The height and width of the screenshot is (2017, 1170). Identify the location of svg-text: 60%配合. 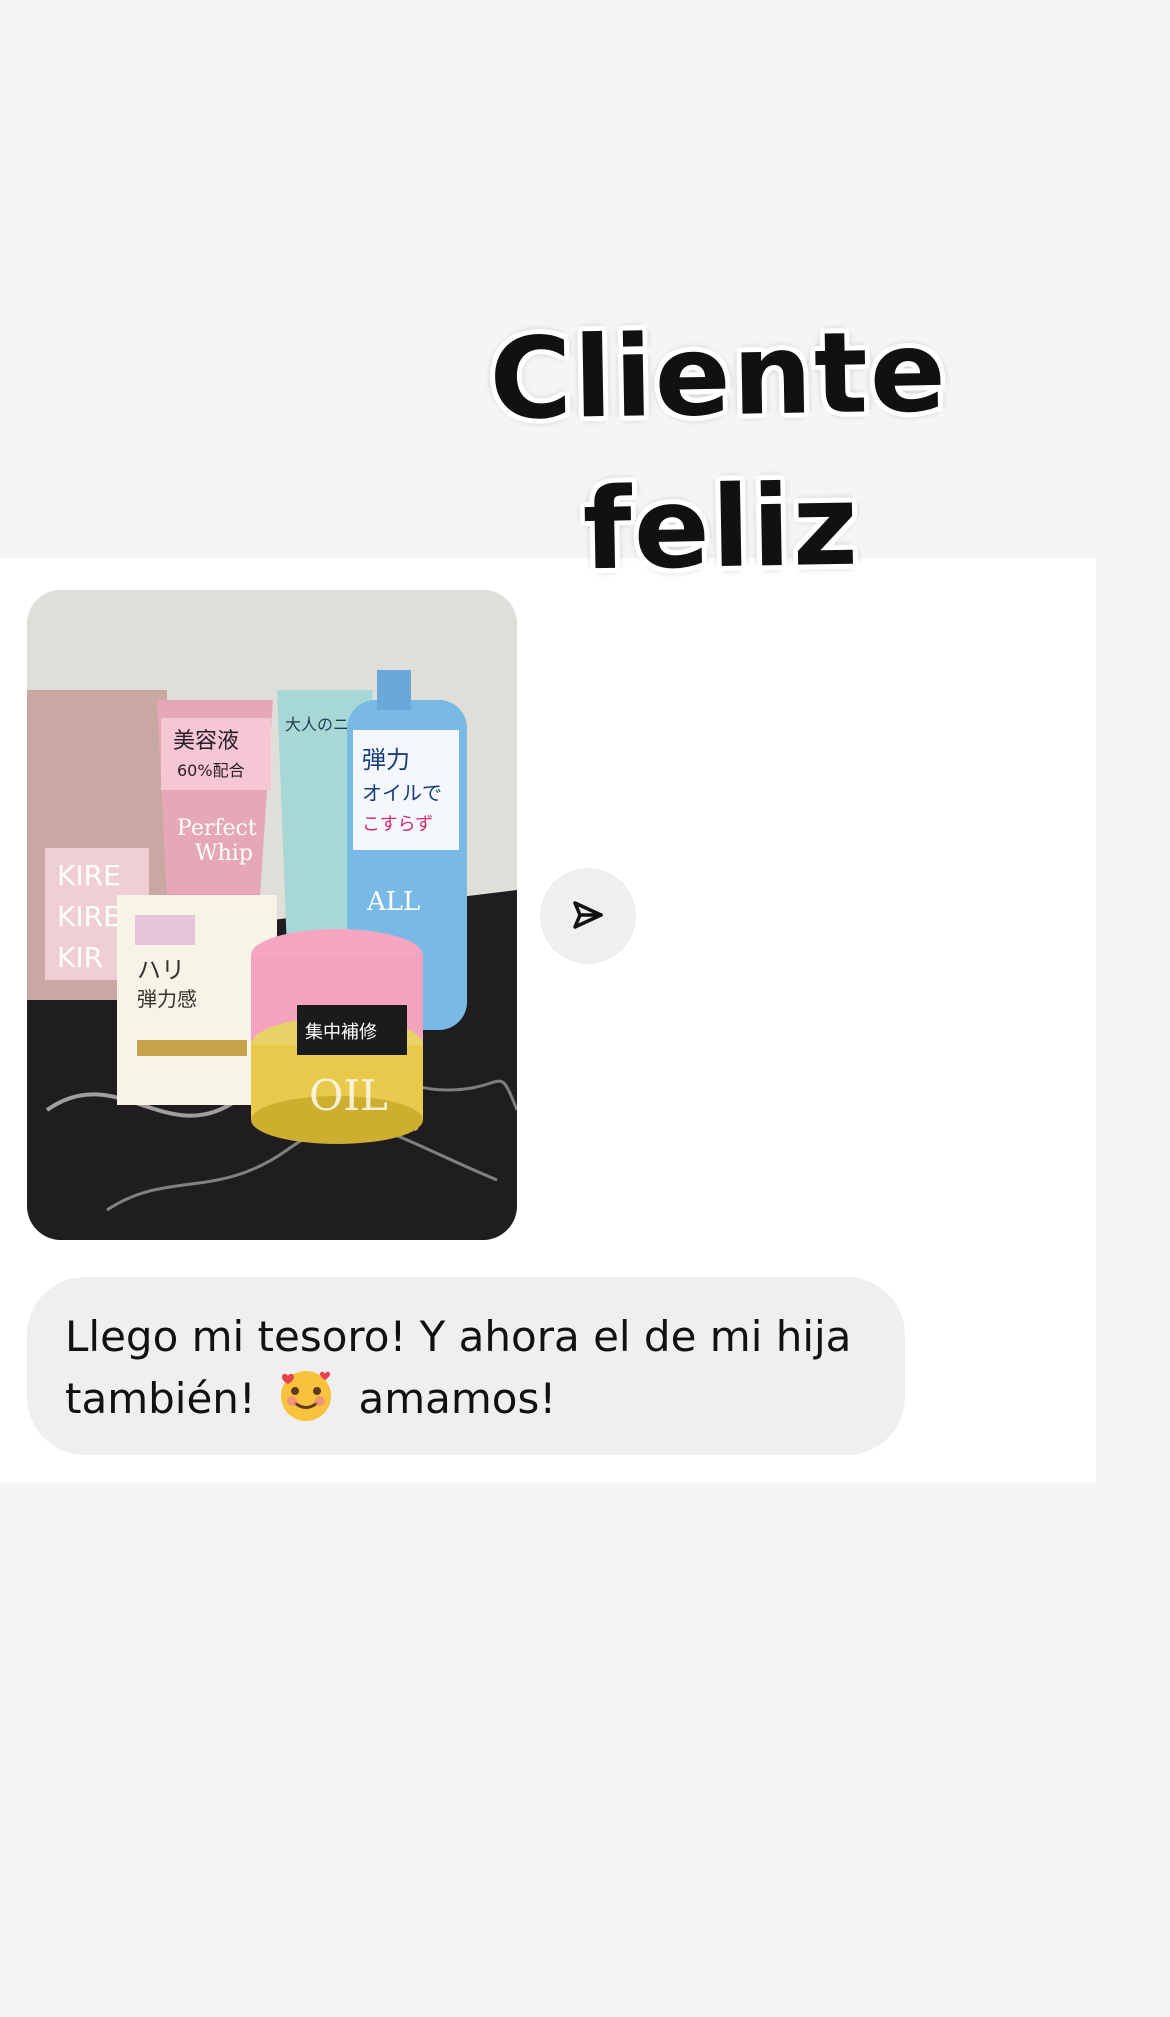
(211, 770).